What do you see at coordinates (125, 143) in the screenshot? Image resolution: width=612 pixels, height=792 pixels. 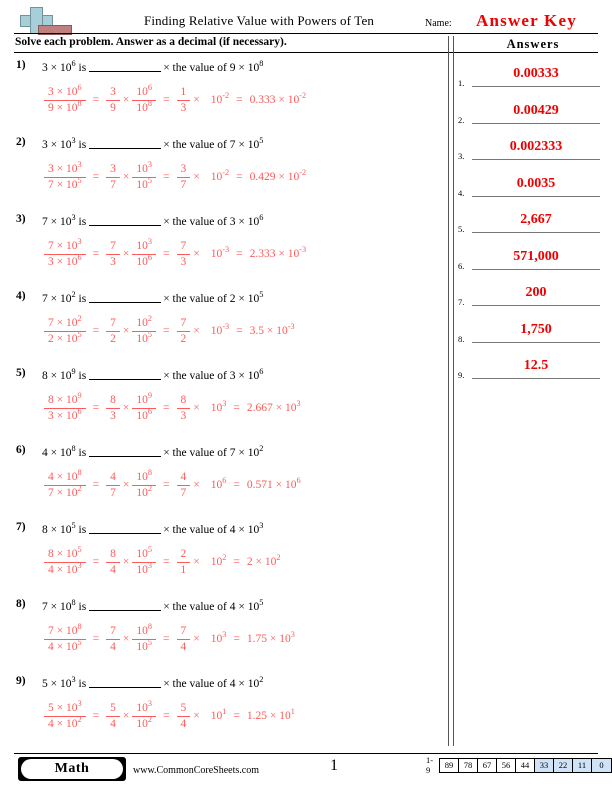 I see `problem-2-answer-blank` at bounding box center [125, 143].